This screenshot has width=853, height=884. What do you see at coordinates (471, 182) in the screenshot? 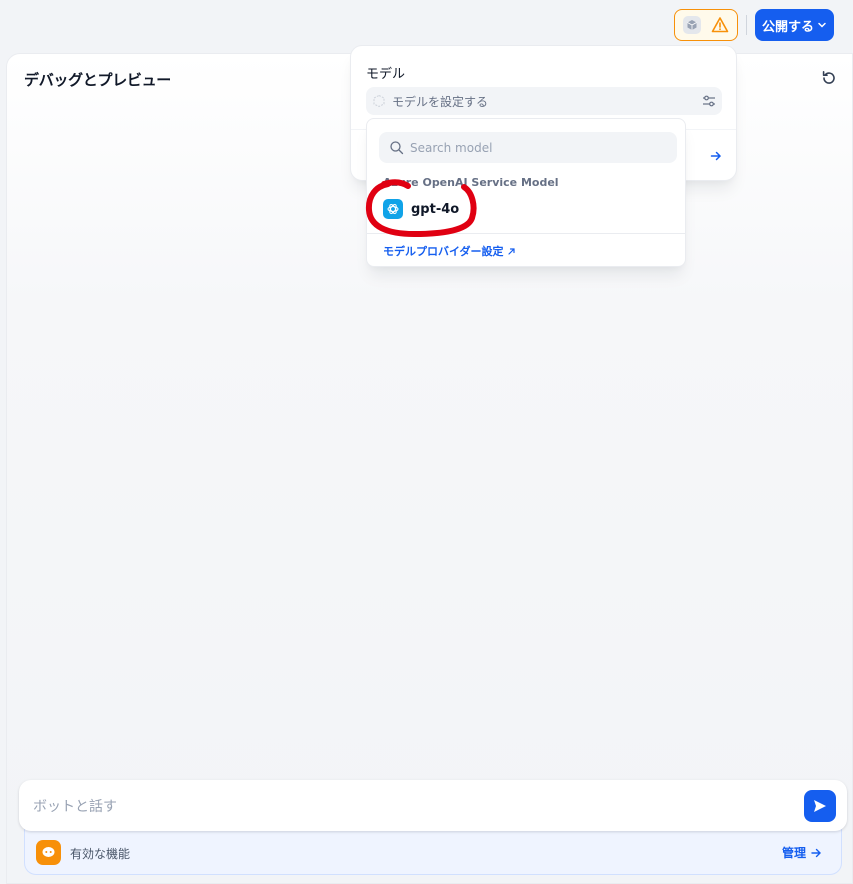
I see `provider-group-label: Azure OpenAI Service Model` at bounding box center [471, 182].